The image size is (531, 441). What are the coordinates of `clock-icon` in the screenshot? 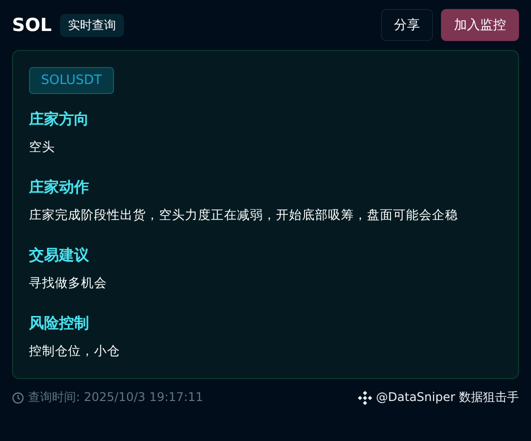 It's located at (18, 398).